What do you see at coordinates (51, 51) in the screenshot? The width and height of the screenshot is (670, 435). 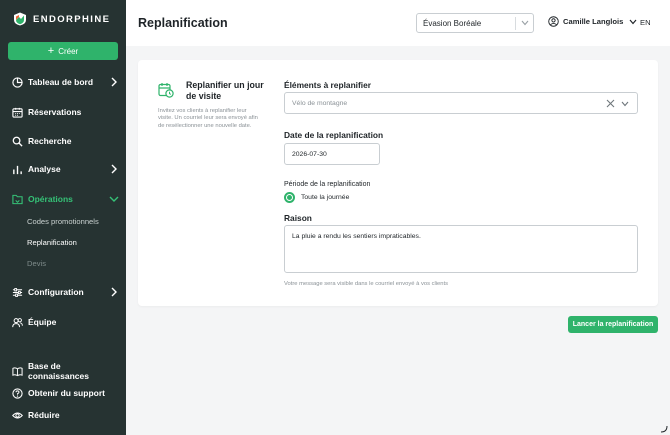 I see `plus-icon: +` at bounding box center [51, 51].